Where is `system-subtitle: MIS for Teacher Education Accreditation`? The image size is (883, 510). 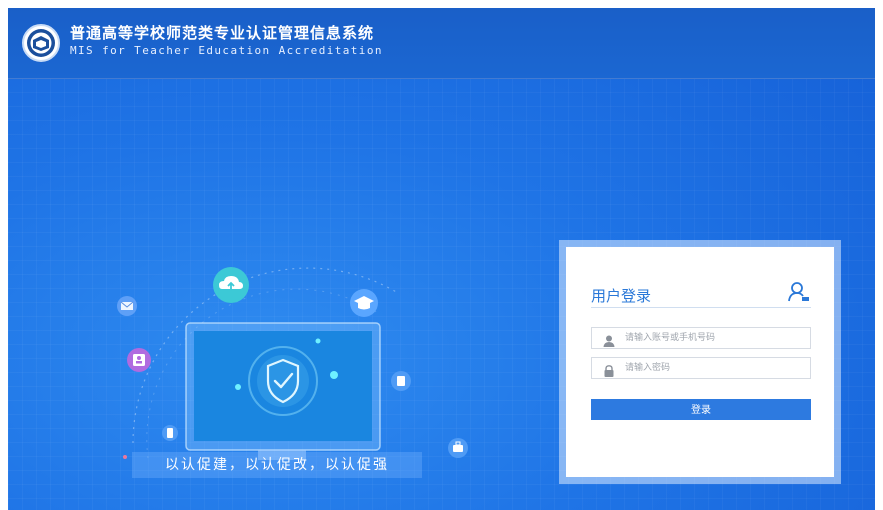 system-subtitle: MIS for Teacher Education Accreditation is located at coordinates (226, 50).